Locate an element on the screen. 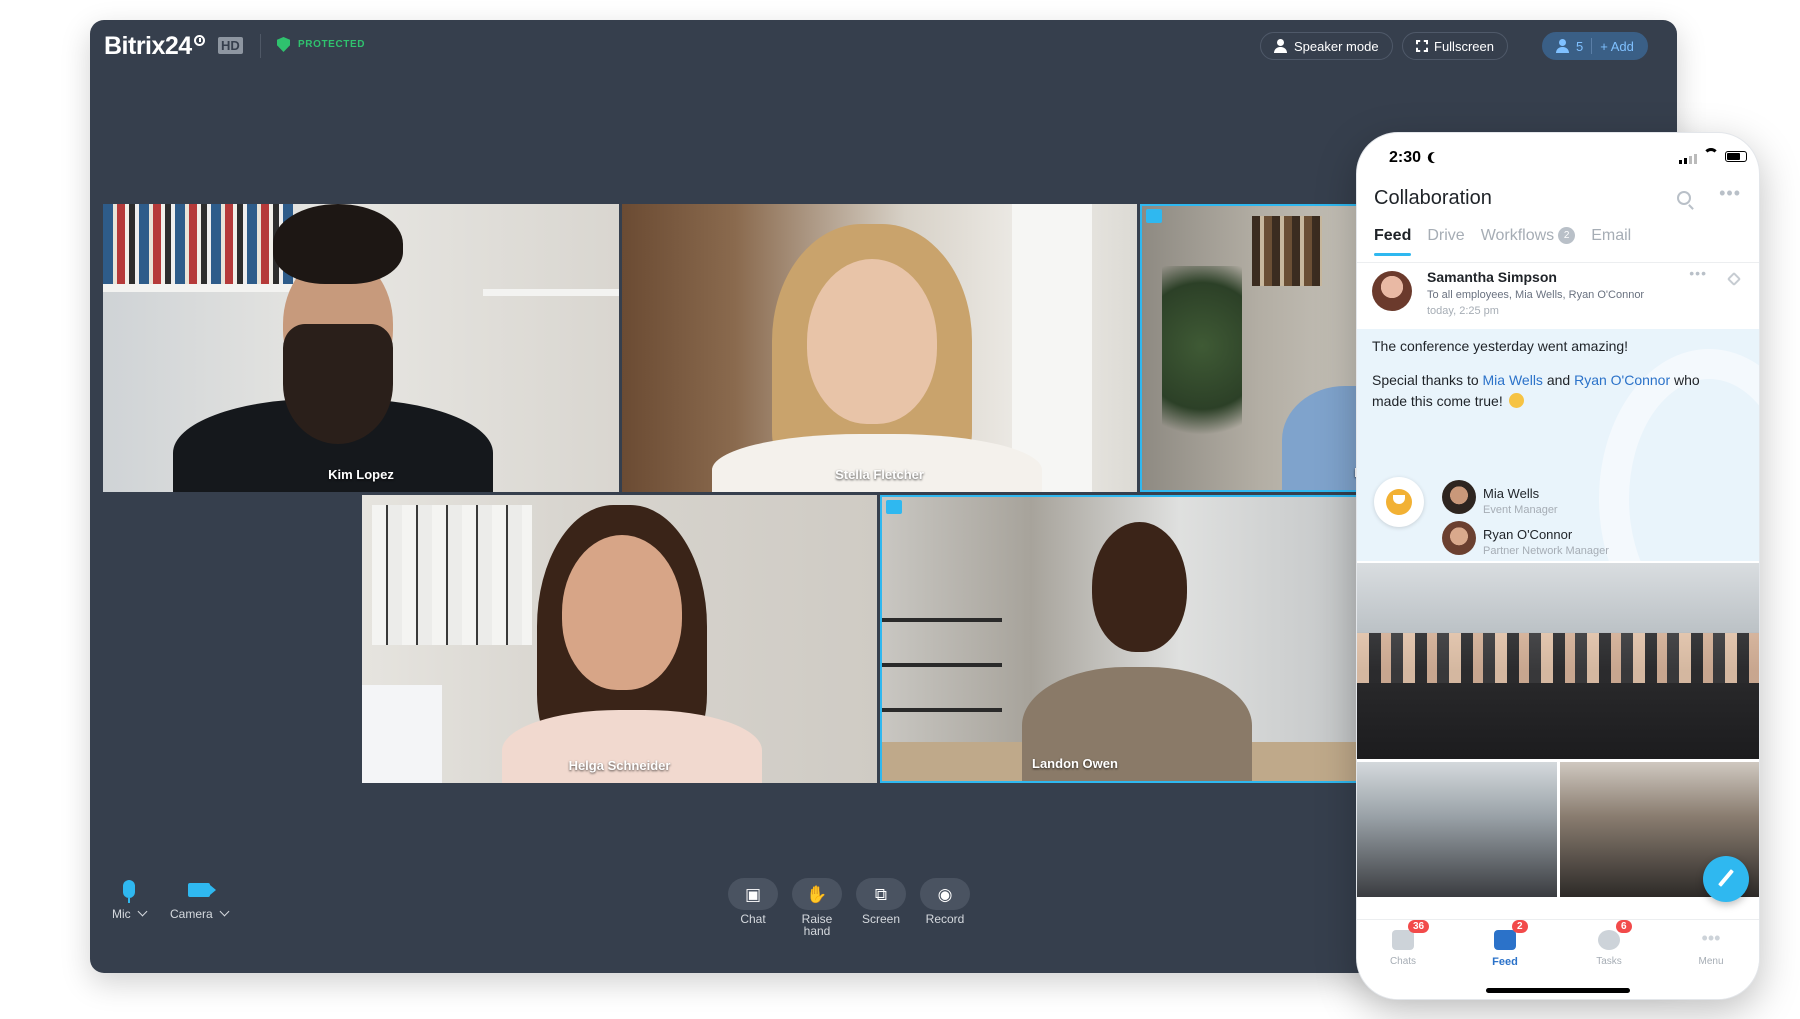 Image resolution: width=1800 pixels, height=1019 pixels. mic-label: Mic is located at coordinates (121, 914).